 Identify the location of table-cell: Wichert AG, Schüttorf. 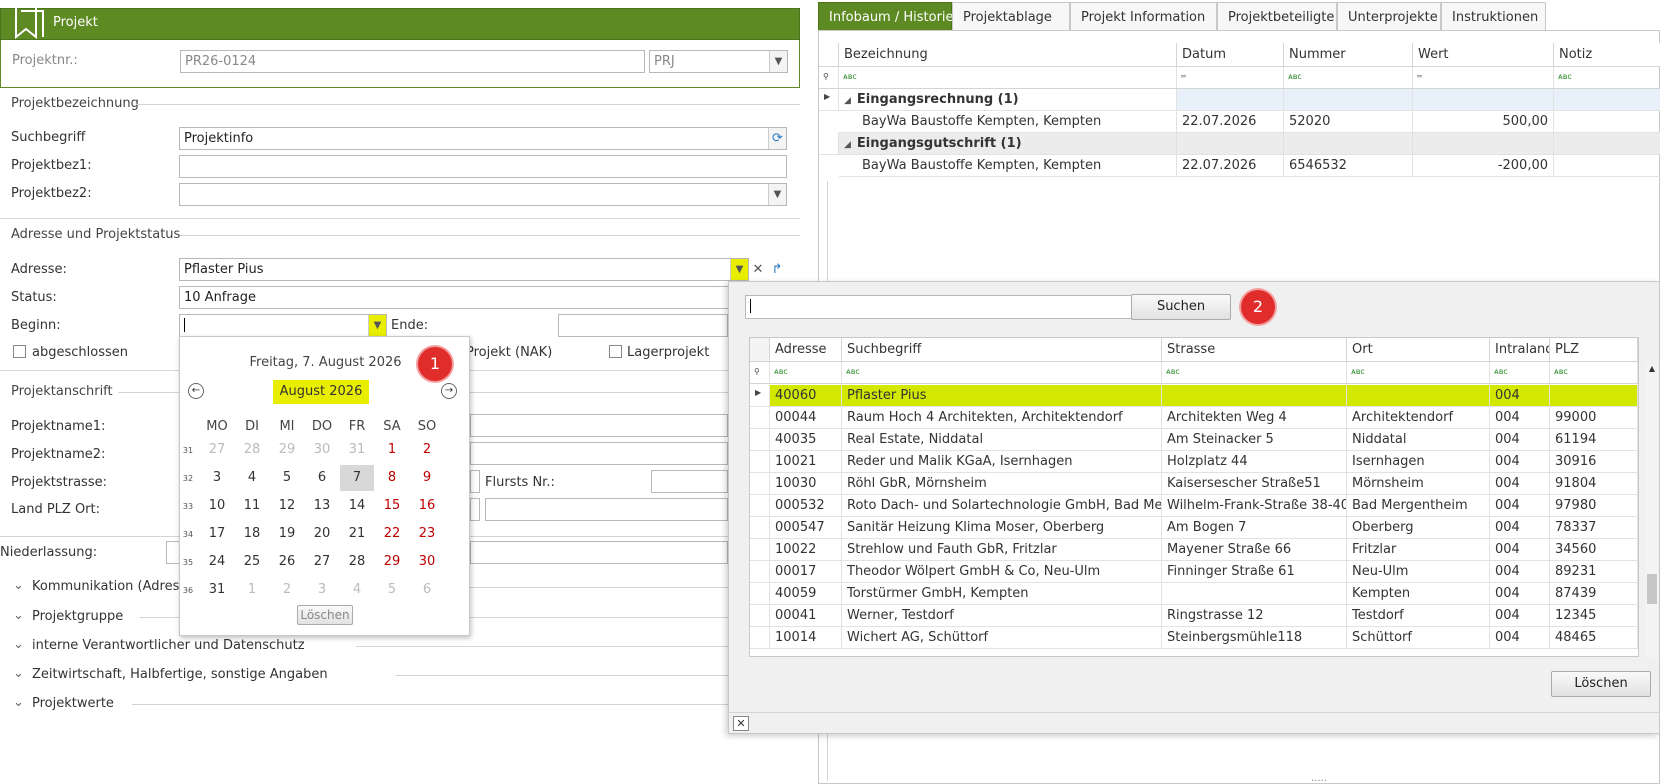
(1002, 638).